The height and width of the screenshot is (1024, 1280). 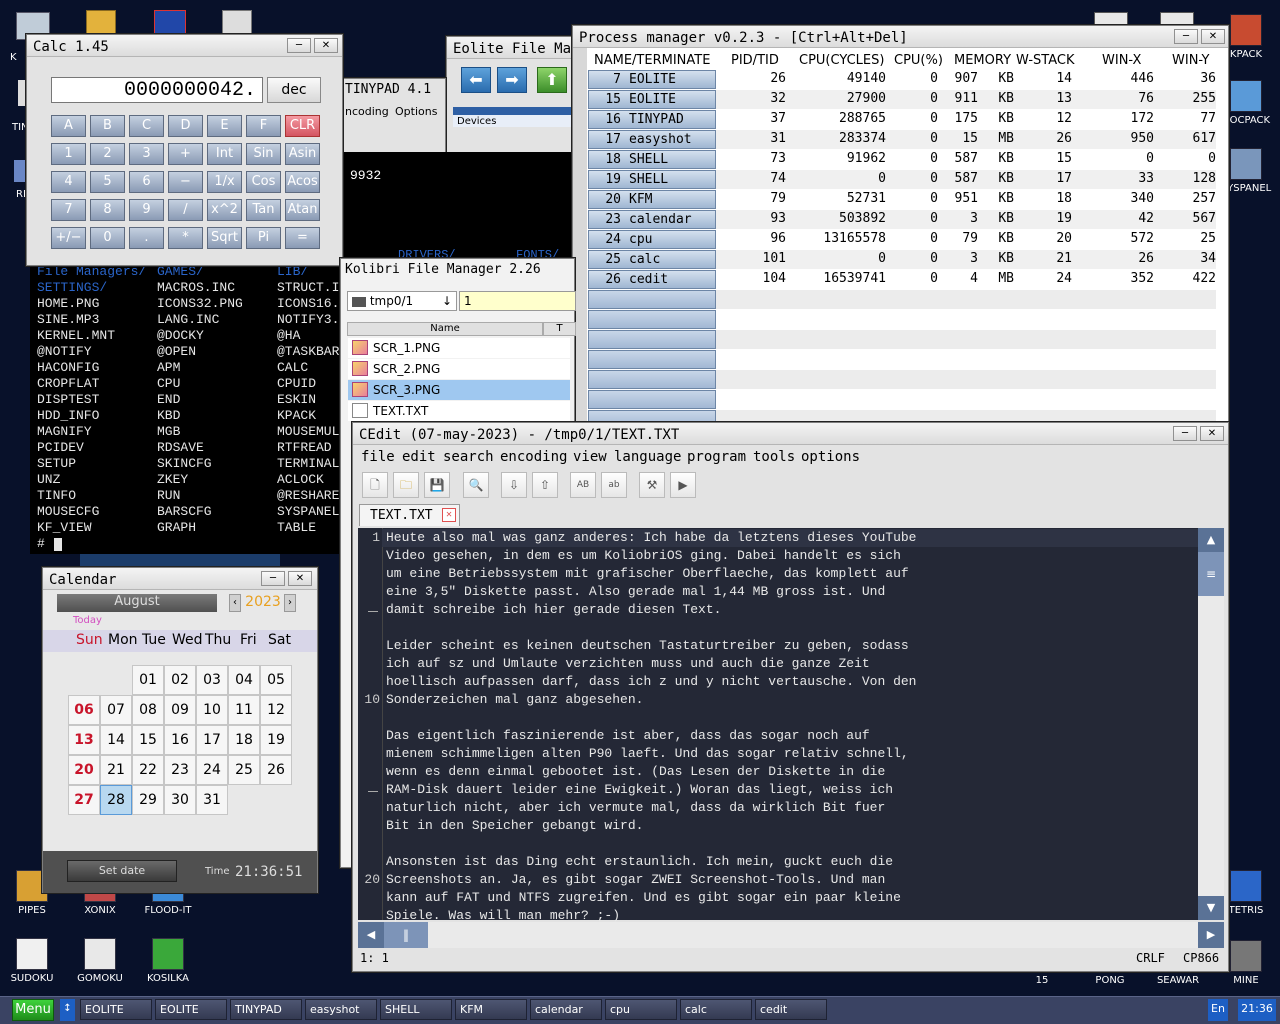 I want to click on run-icon: ▶, so click(x=683, y=485).